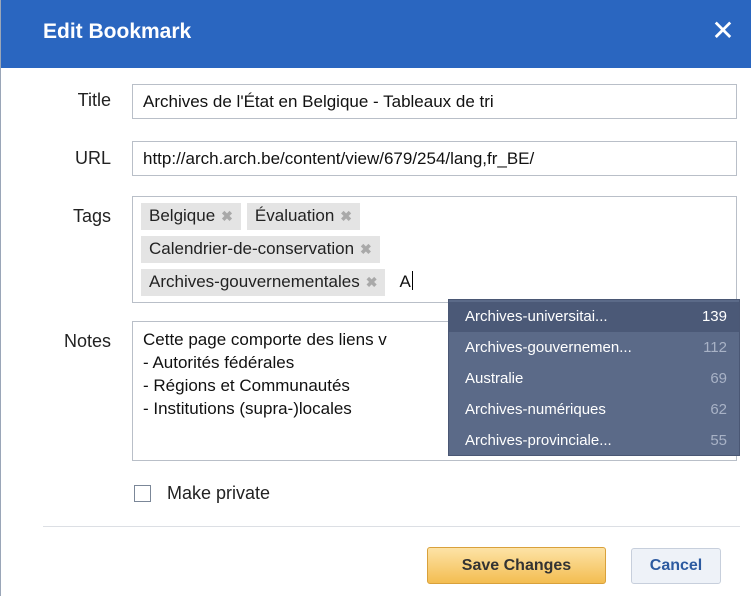  I want to click on suggestion-item: Australie 69, so click(594, 379).